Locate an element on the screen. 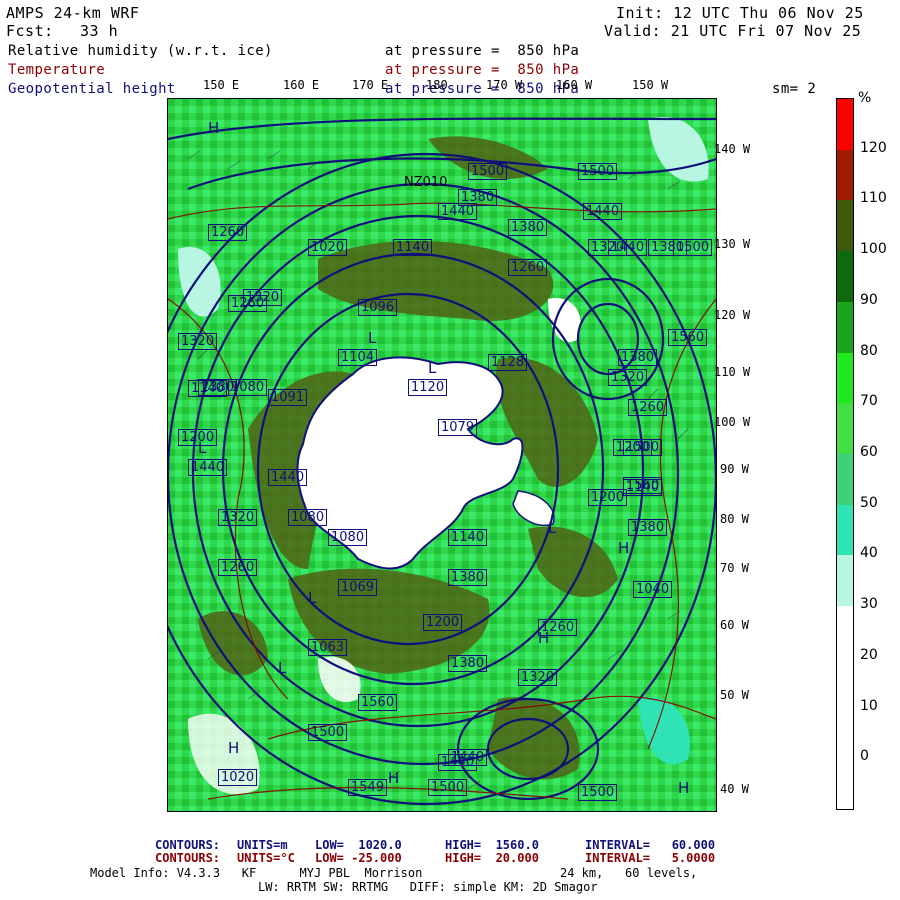 Image resolution: width=900 pixels, height=900 pixels. forecast-label: Fcst: is located at coordinates (30, 31).